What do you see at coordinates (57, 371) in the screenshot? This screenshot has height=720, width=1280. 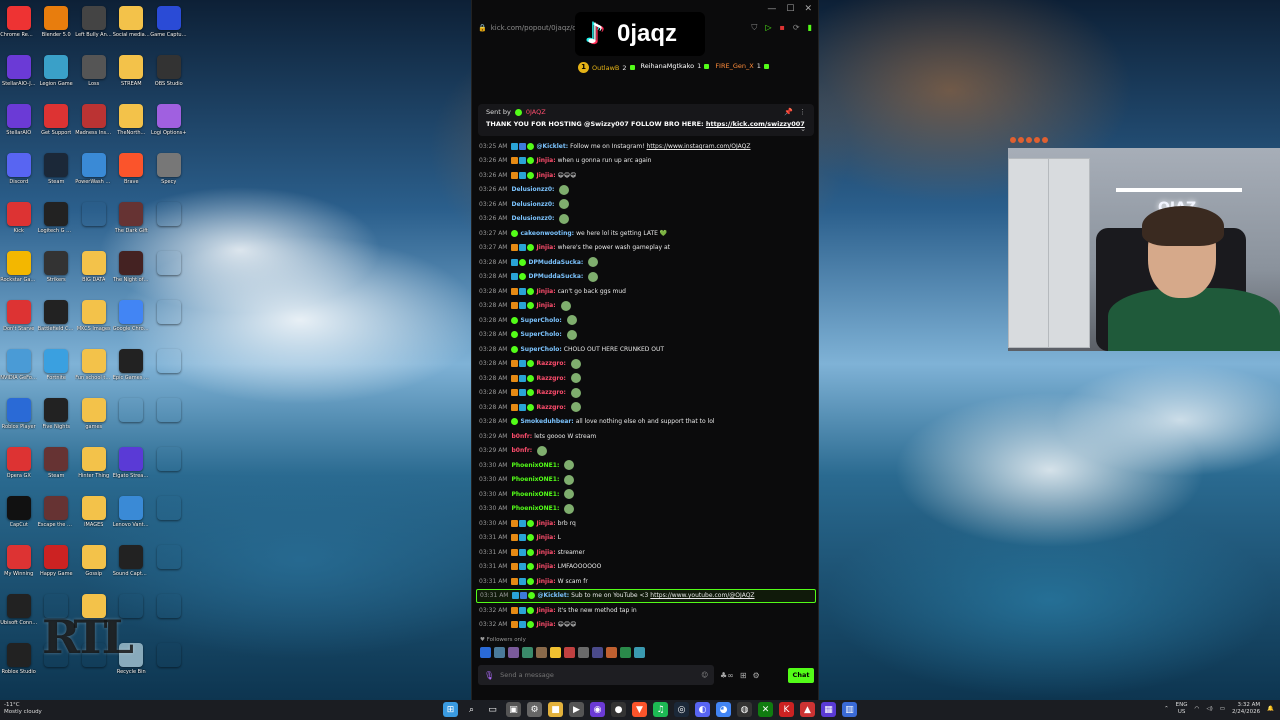 I see `desktop-icon: Fortnite` at bounding box center [57, 371].